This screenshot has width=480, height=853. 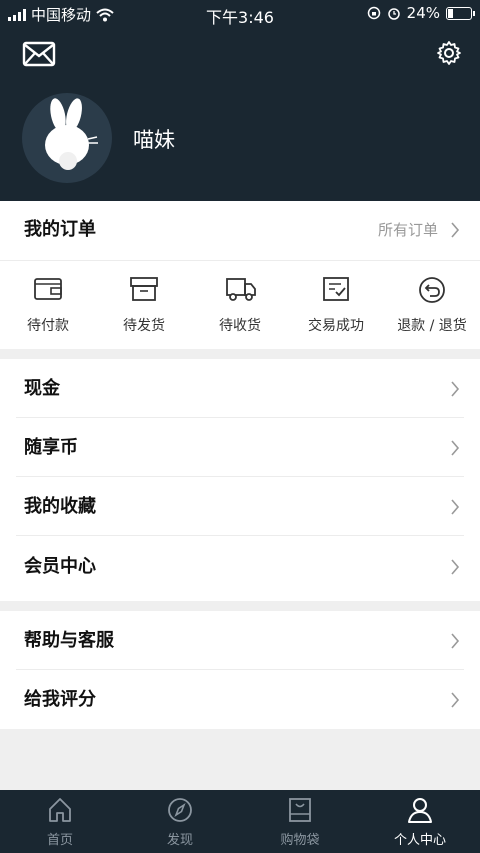 I want to click on tab-label: 发现, so click(x=179, y=840).